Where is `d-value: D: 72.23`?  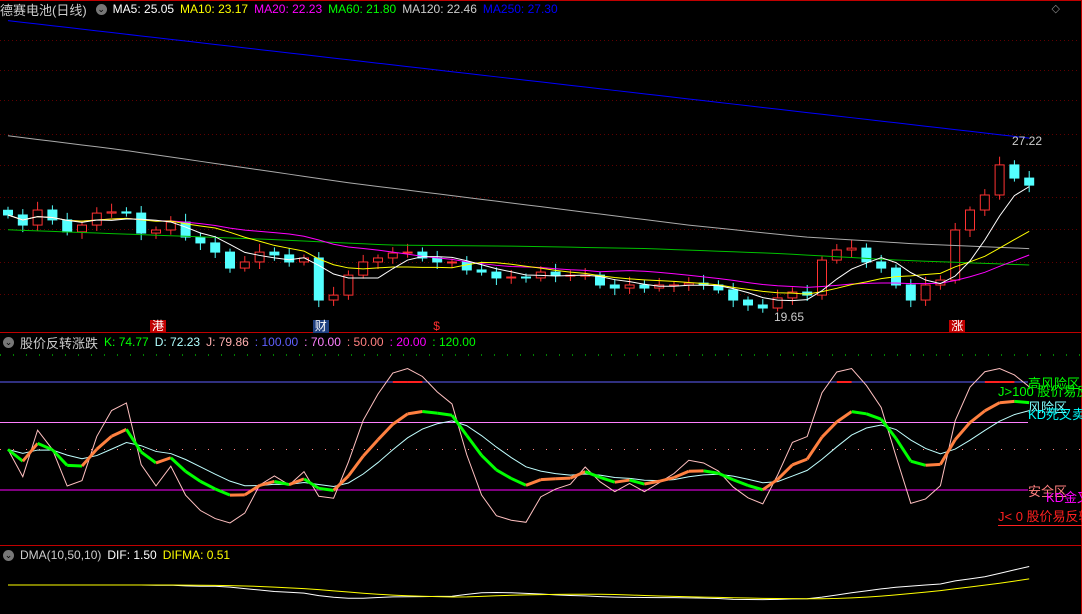
d-value: D: 72.23 is located at coordinates (177, 342).